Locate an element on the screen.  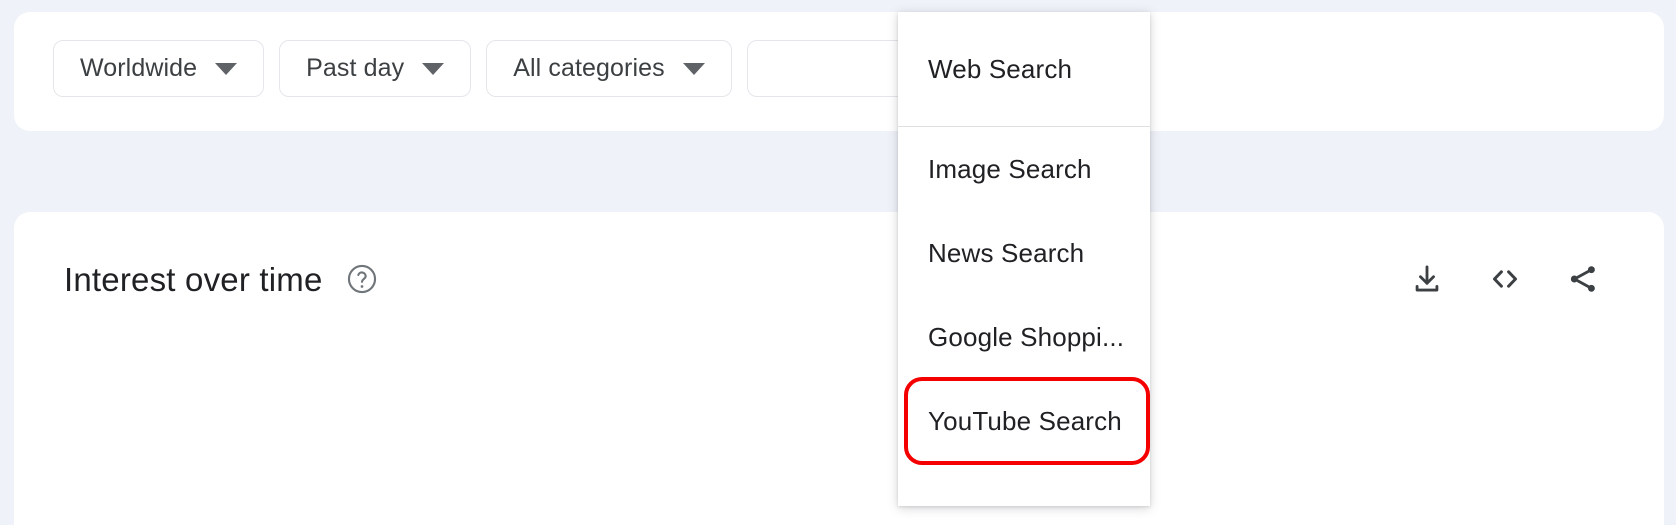
page-title: Interest over time is located at coordinates (193, 279).